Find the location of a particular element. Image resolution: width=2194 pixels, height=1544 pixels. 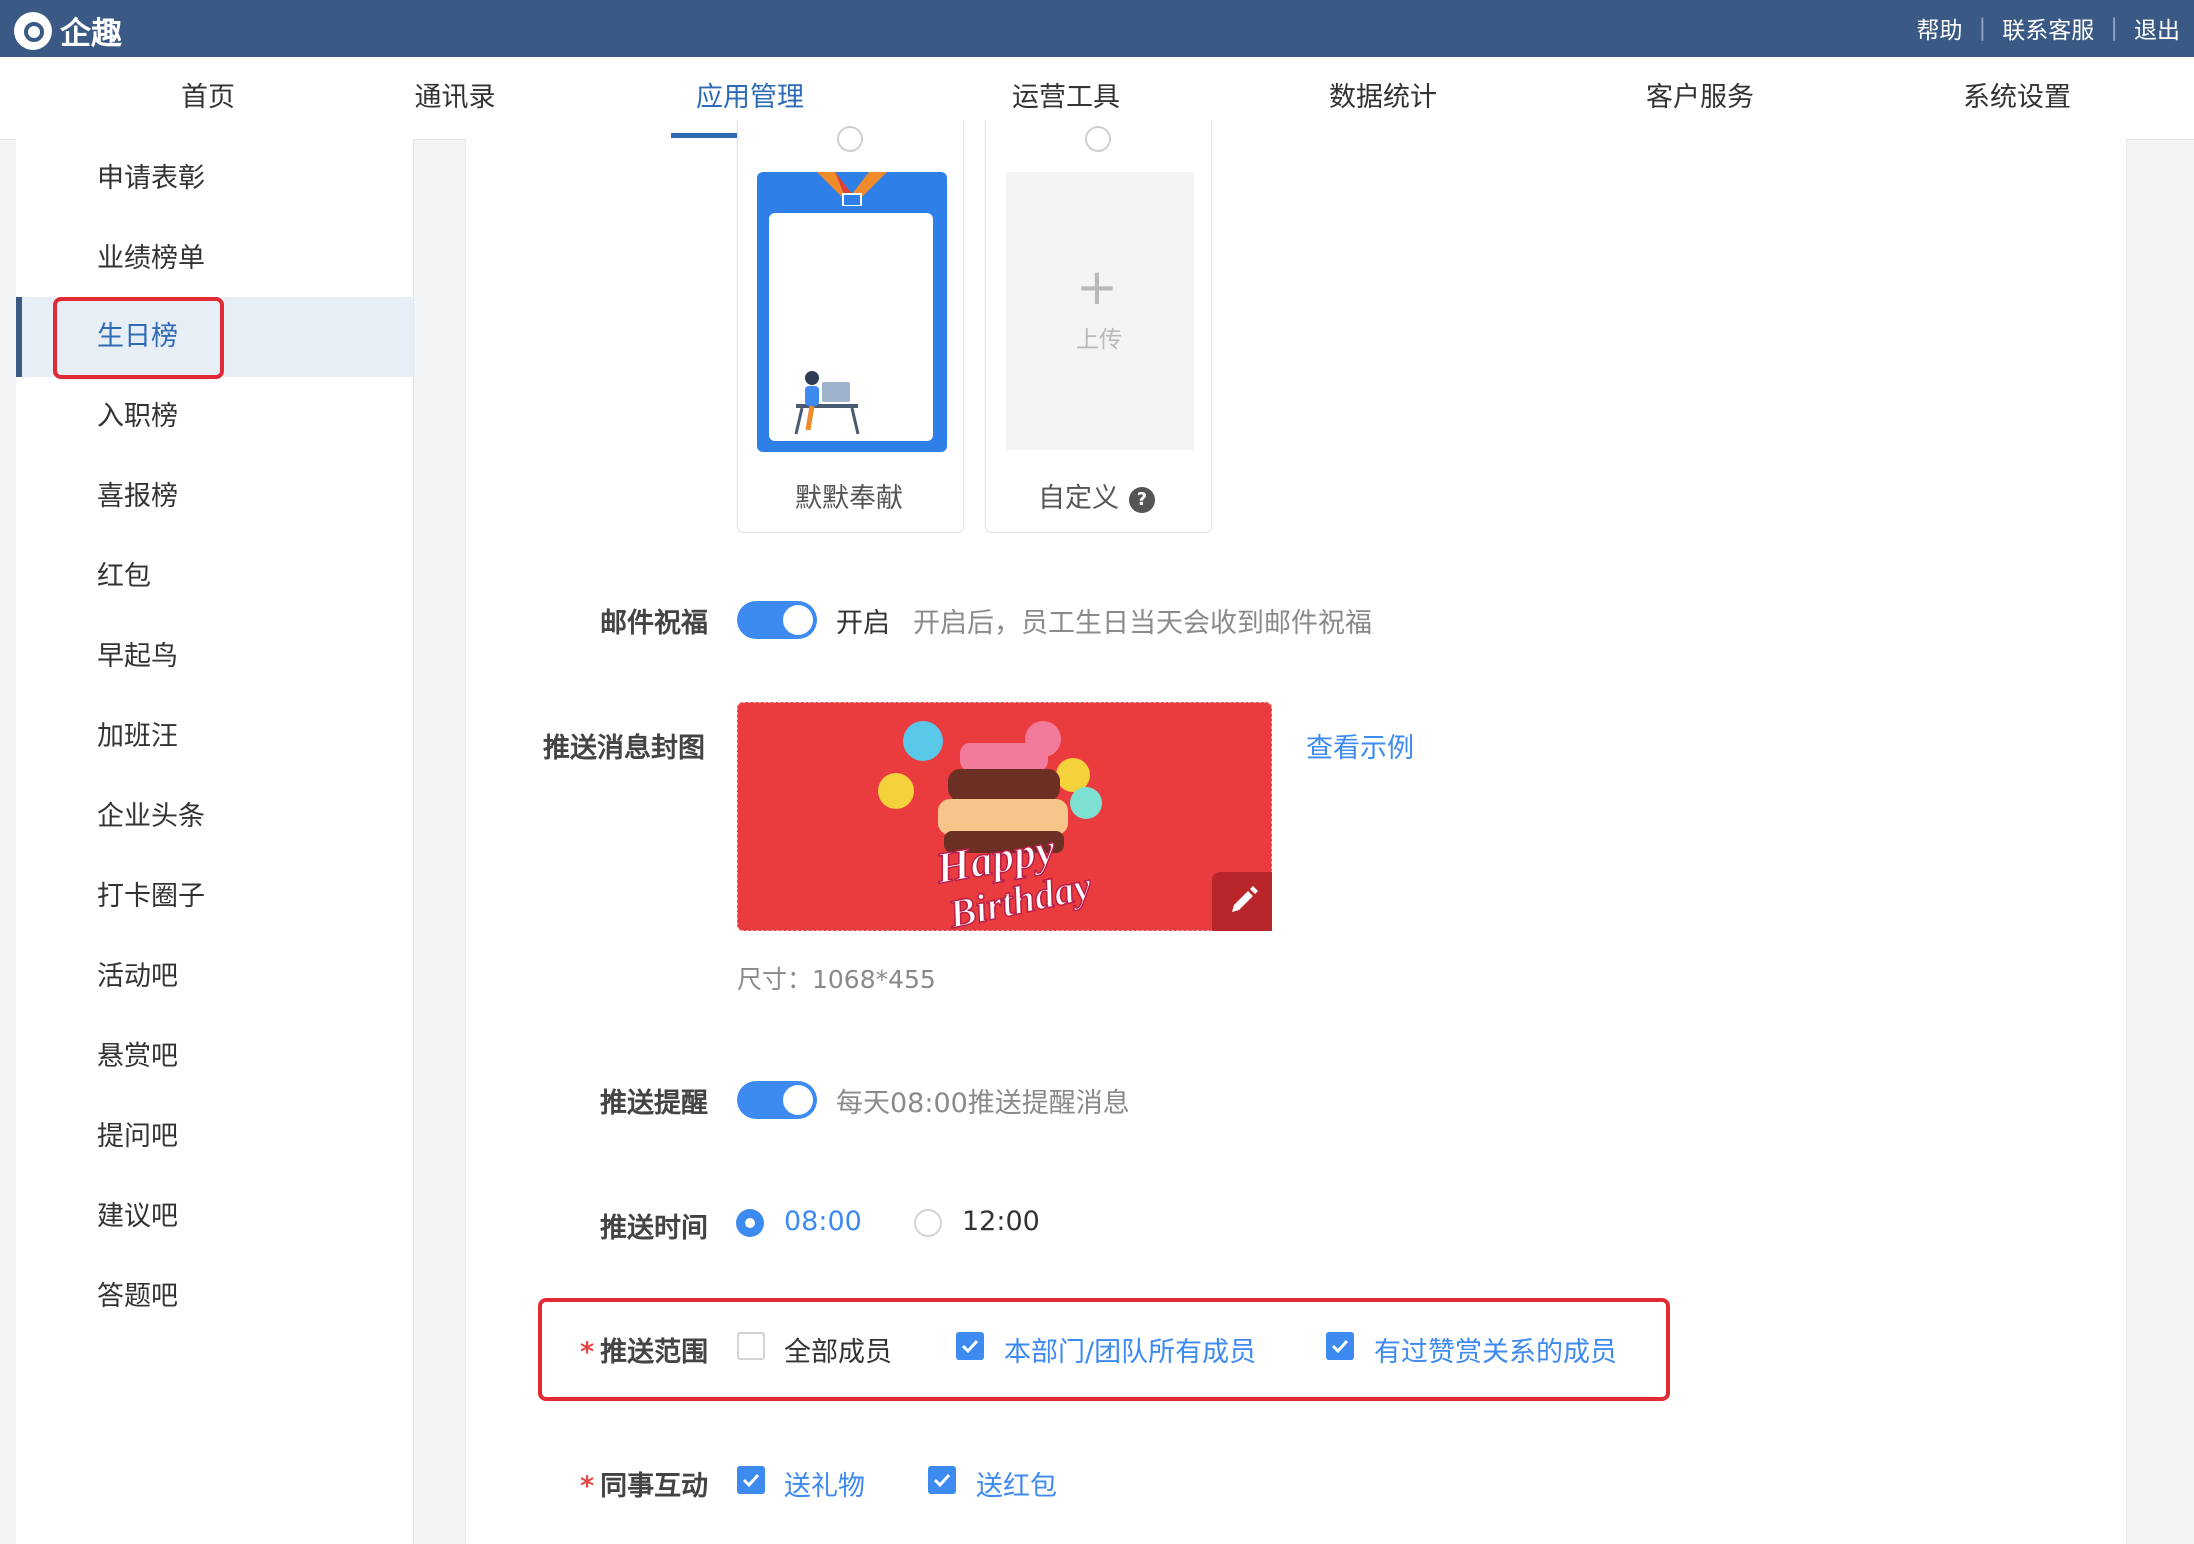

email-state: 开启 is located at coordinates (863, 623).